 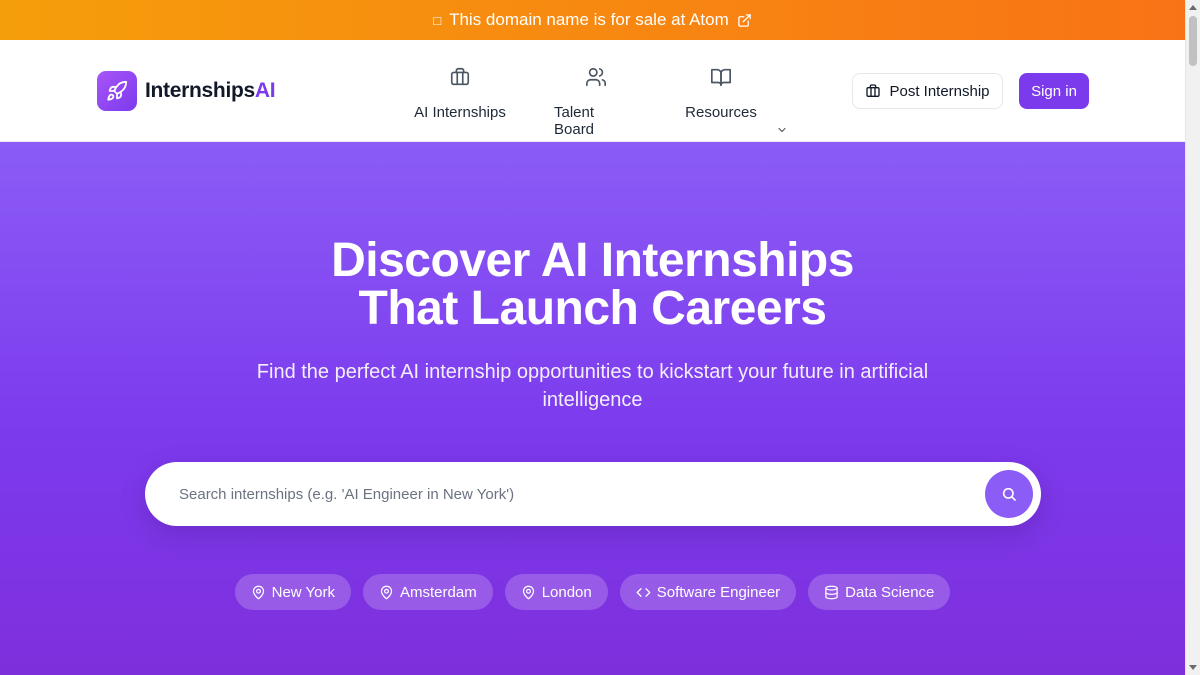 I want to click on nav-talent-board: Talent Board, so click(x=596, y=102).